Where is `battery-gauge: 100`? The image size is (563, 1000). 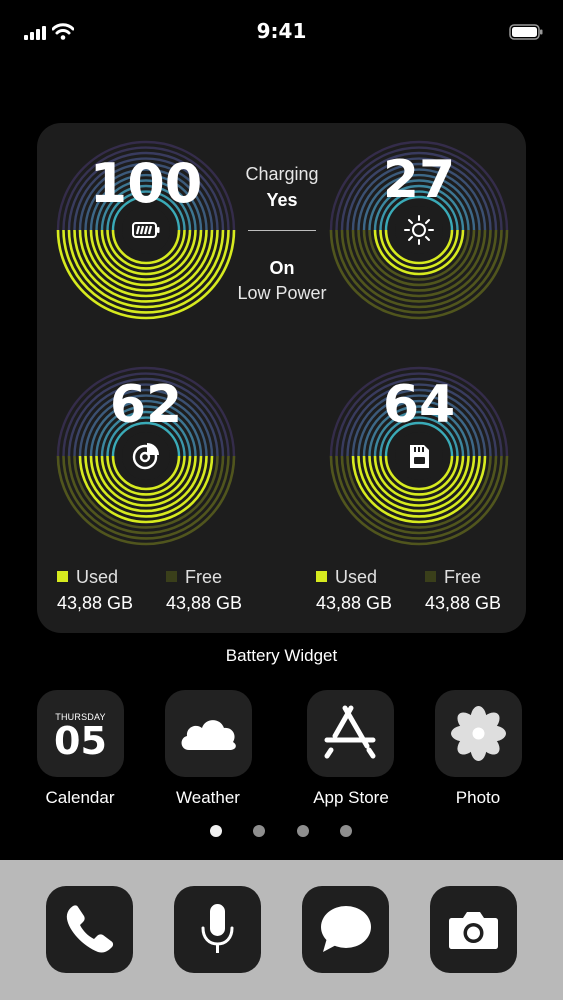 battery-gauge: 100 is located at coordinates (146, 230).